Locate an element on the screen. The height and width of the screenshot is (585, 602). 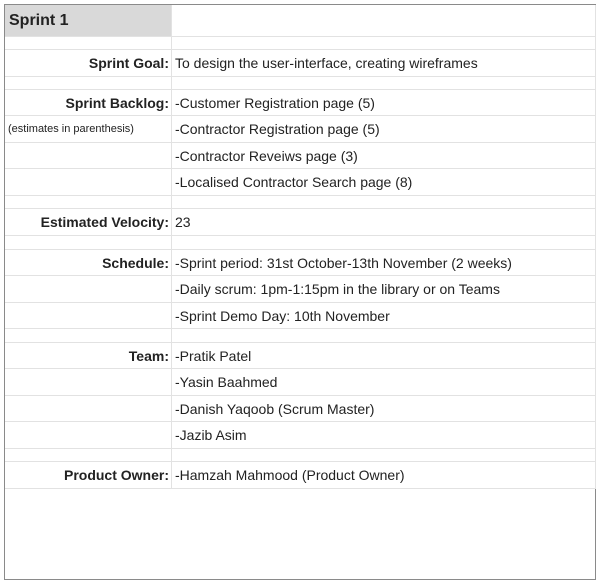
sprint-title: Sprint 1 is located at coordinates (88, 21).